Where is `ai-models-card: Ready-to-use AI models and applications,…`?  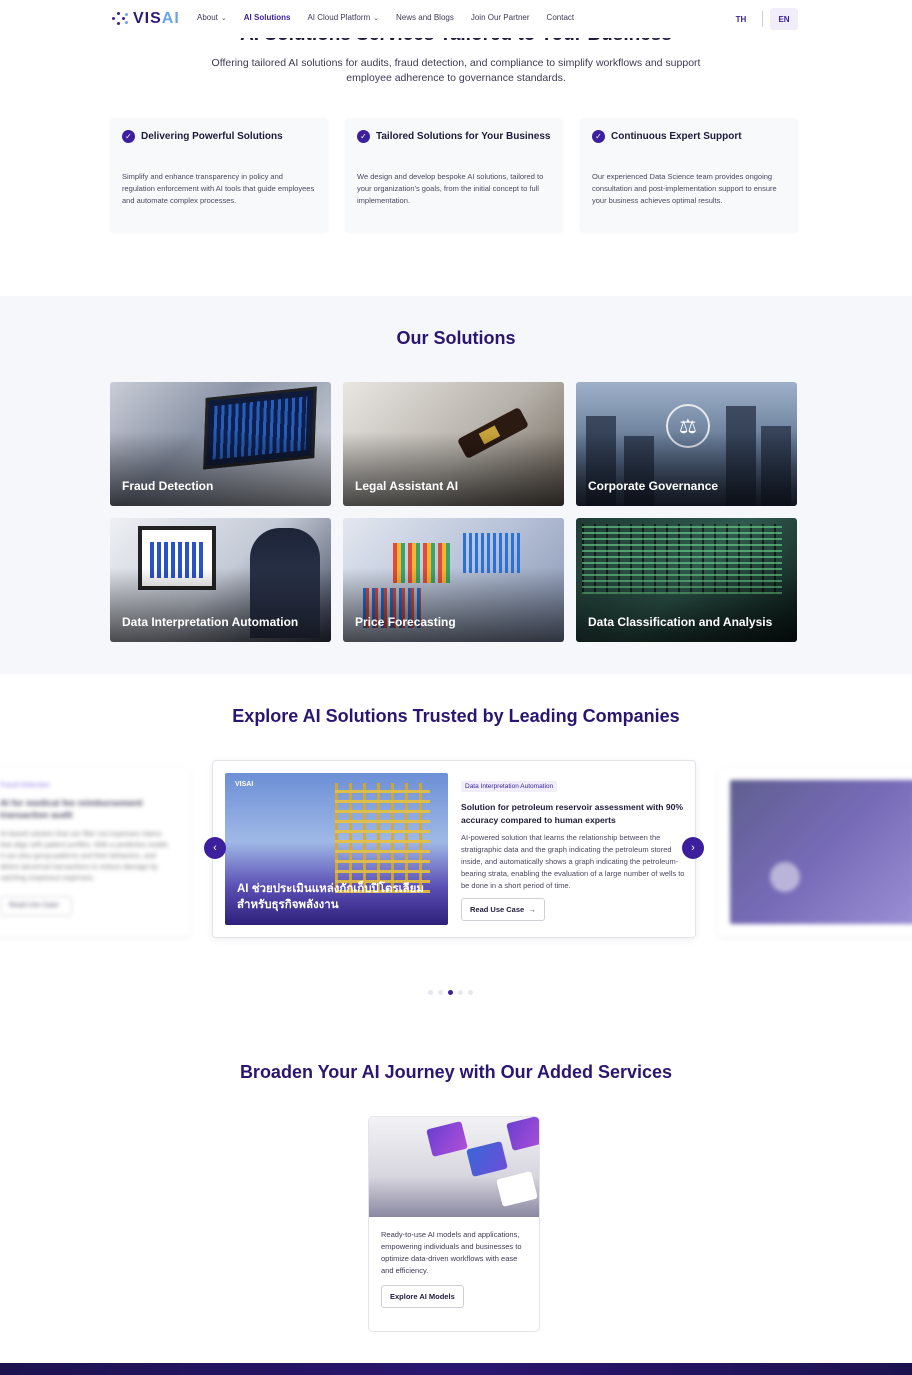 ai-models-card: Ready-to-use AI models and applications,… is located at coordinates (454, 1224).